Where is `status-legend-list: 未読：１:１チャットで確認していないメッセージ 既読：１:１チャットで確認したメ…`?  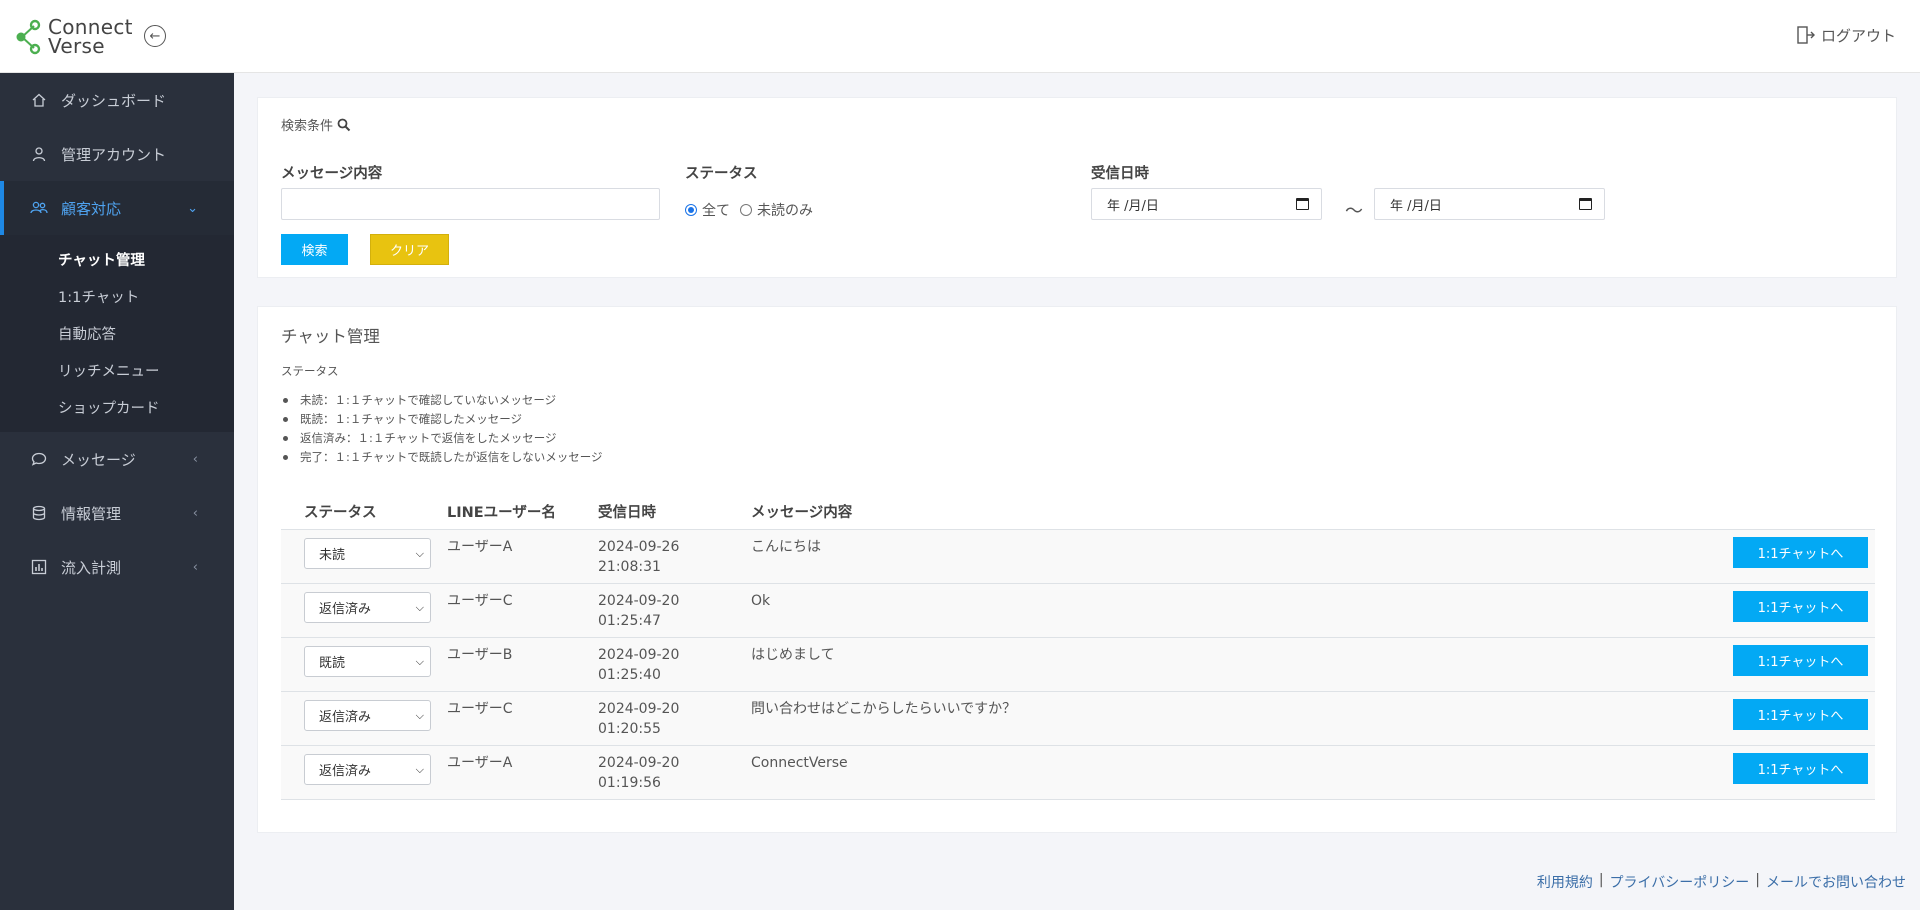
status-legend-list: 未読：１:１チャットで確認していないメッセージ 既読：１:１チャットで確認したメ… is located at coordinates (442, 429).